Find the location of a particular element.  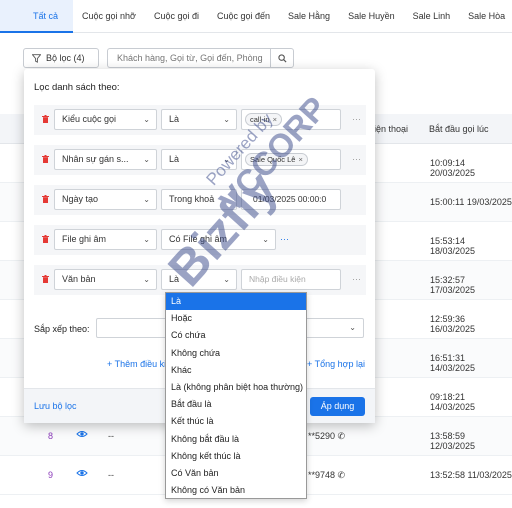

field-select-value: Văn bản is located at coordinates (79, 279).